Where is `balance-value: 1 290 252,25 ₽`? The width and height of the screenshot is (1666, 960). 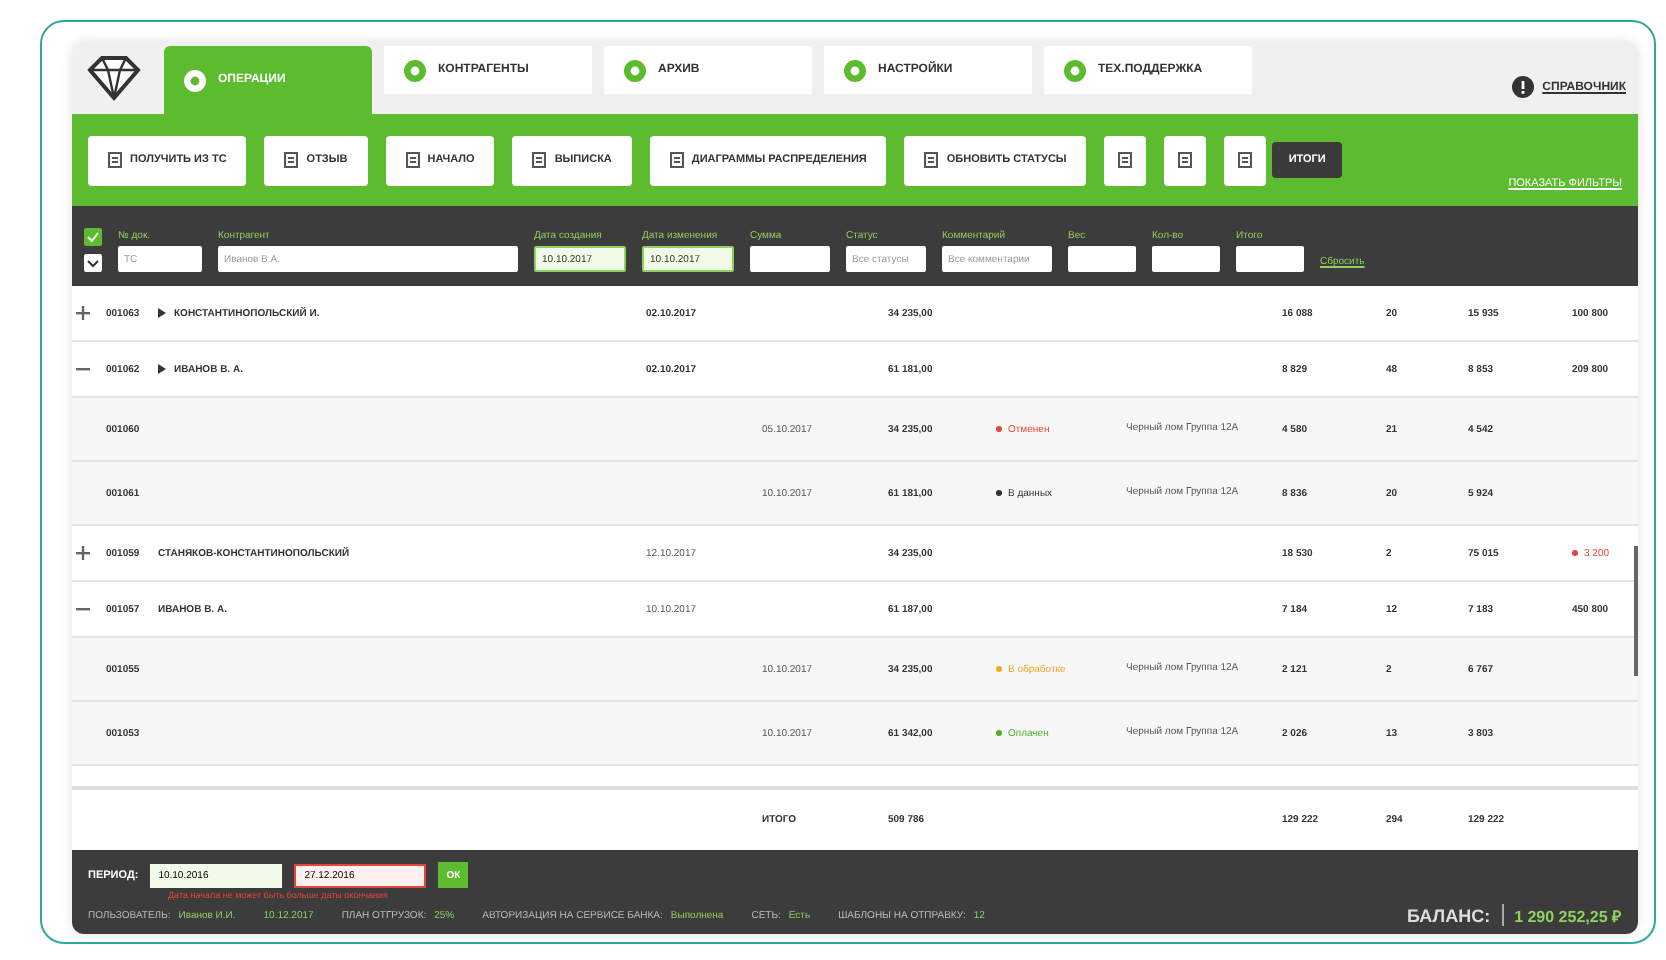
balance-value: 1 290 252,25 ₽ is located at coordinates (1562, 915).